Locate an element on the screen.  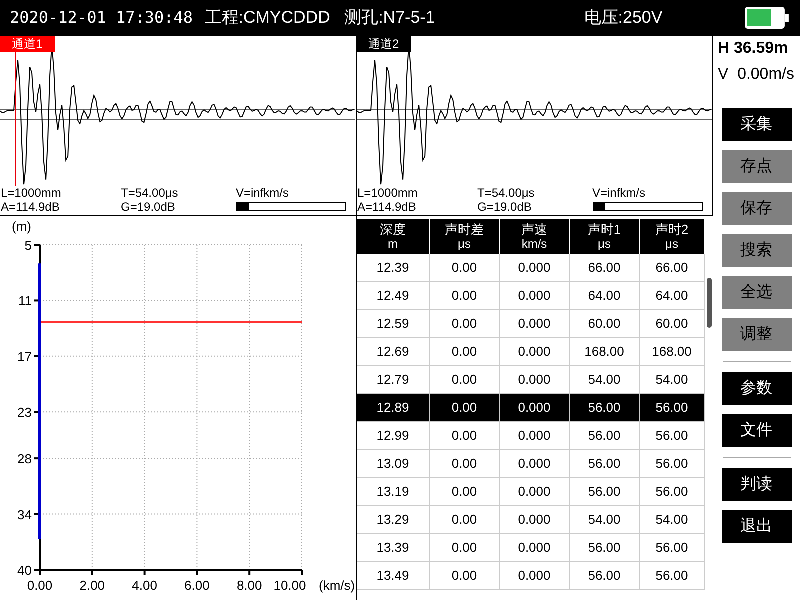
y-tick-label: 17 is located at coordinates (25, 356).